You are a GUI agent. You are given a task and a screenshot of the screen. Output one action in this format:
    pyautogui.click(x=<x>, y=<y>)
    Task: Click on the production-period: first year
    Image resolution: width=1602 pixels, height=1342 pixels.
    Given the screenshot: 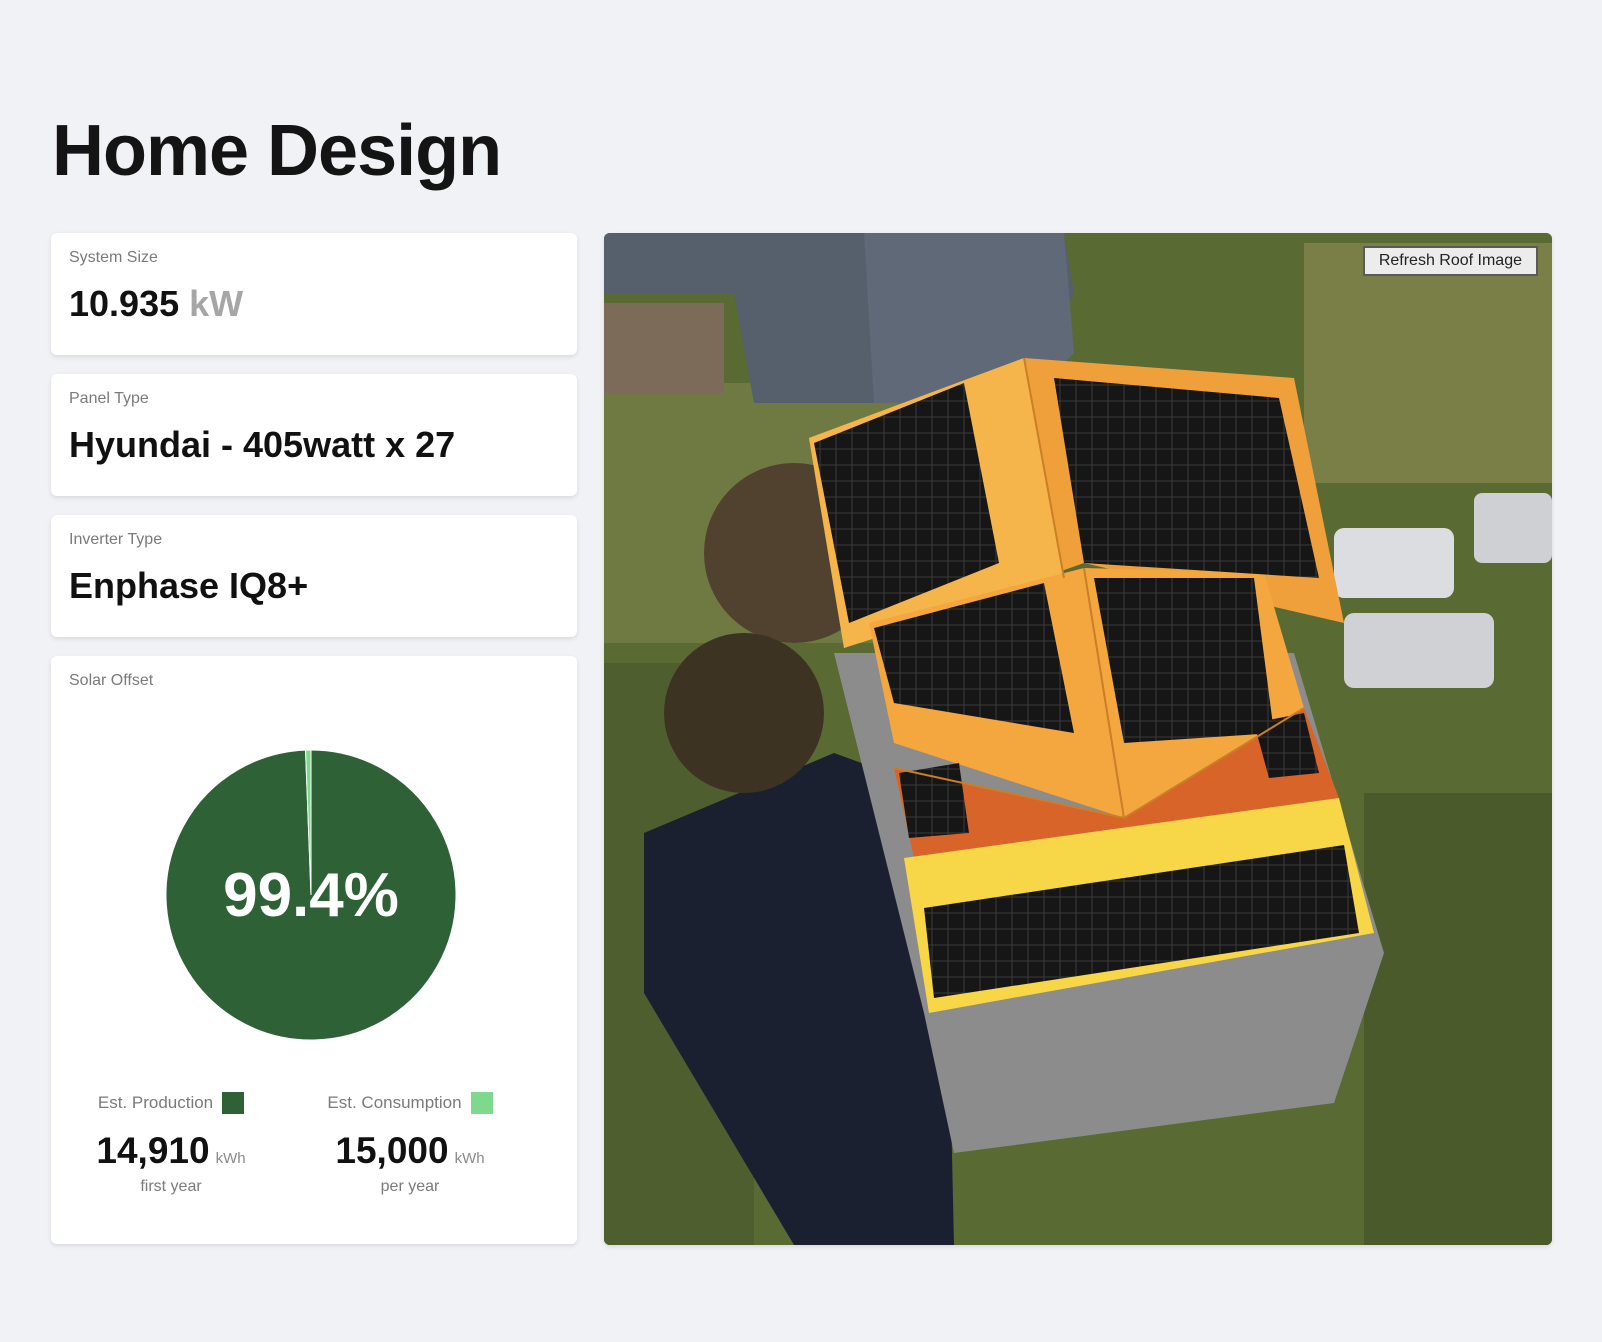 What is the action you would take?
    pyautogui.click(x=171, y=1186)
    